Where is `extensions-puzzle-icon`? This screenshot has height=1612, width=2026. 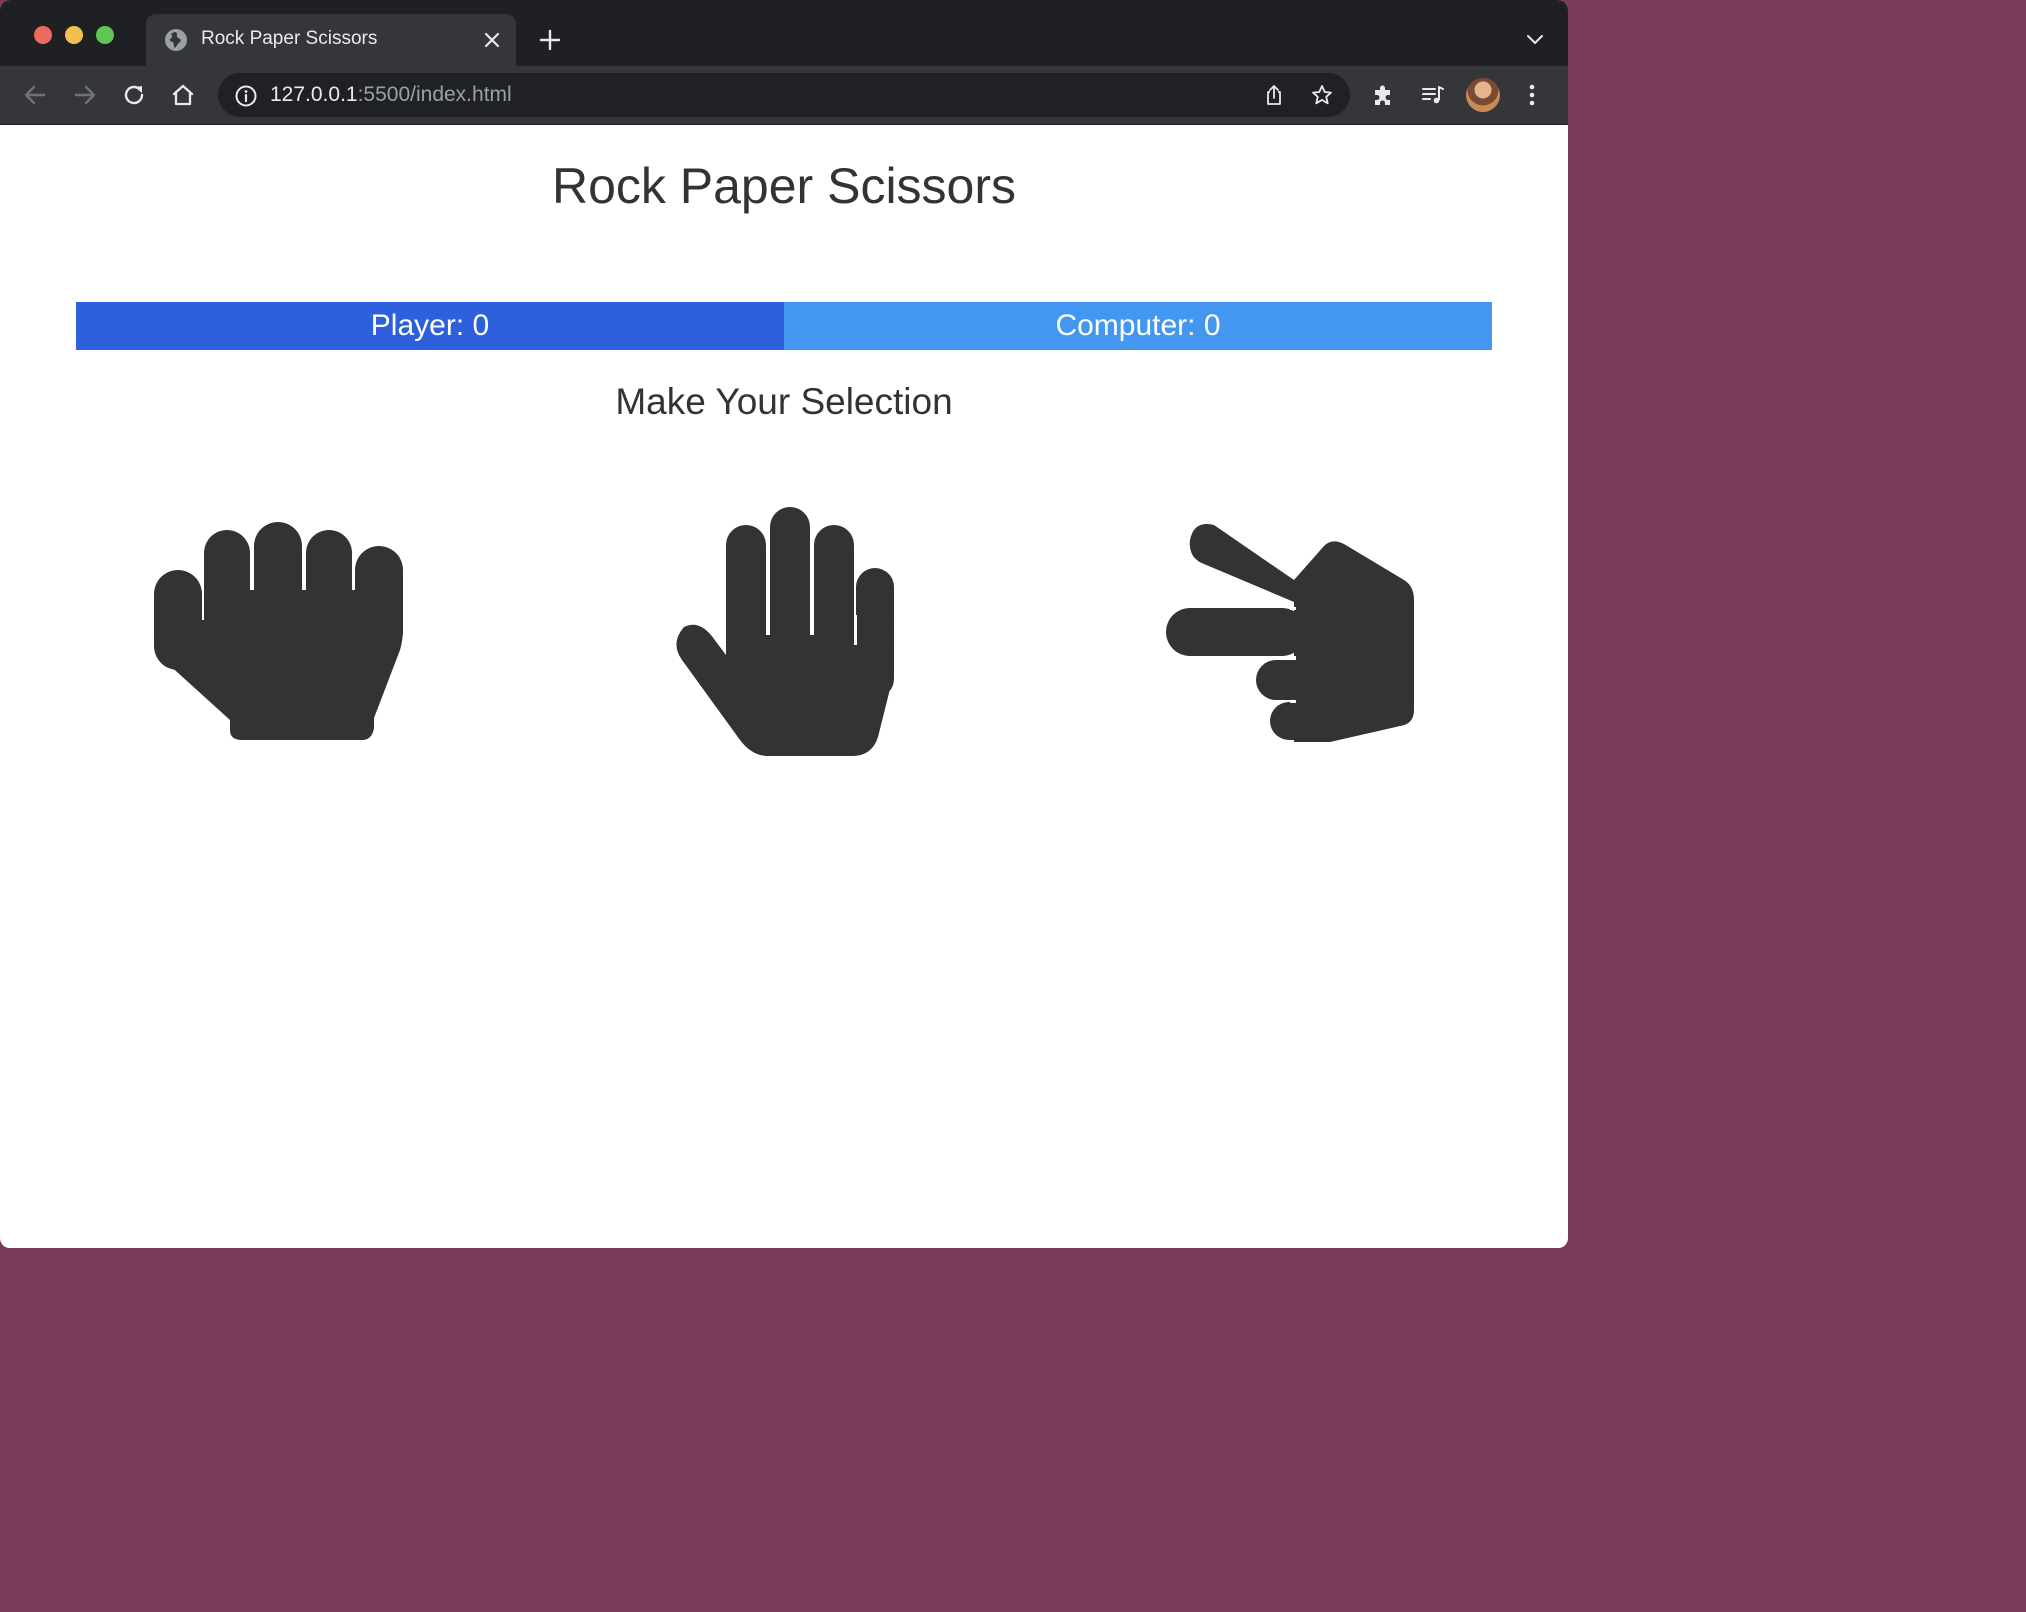 extensions-puzzle-icon is located at coordinates (1383, 95).